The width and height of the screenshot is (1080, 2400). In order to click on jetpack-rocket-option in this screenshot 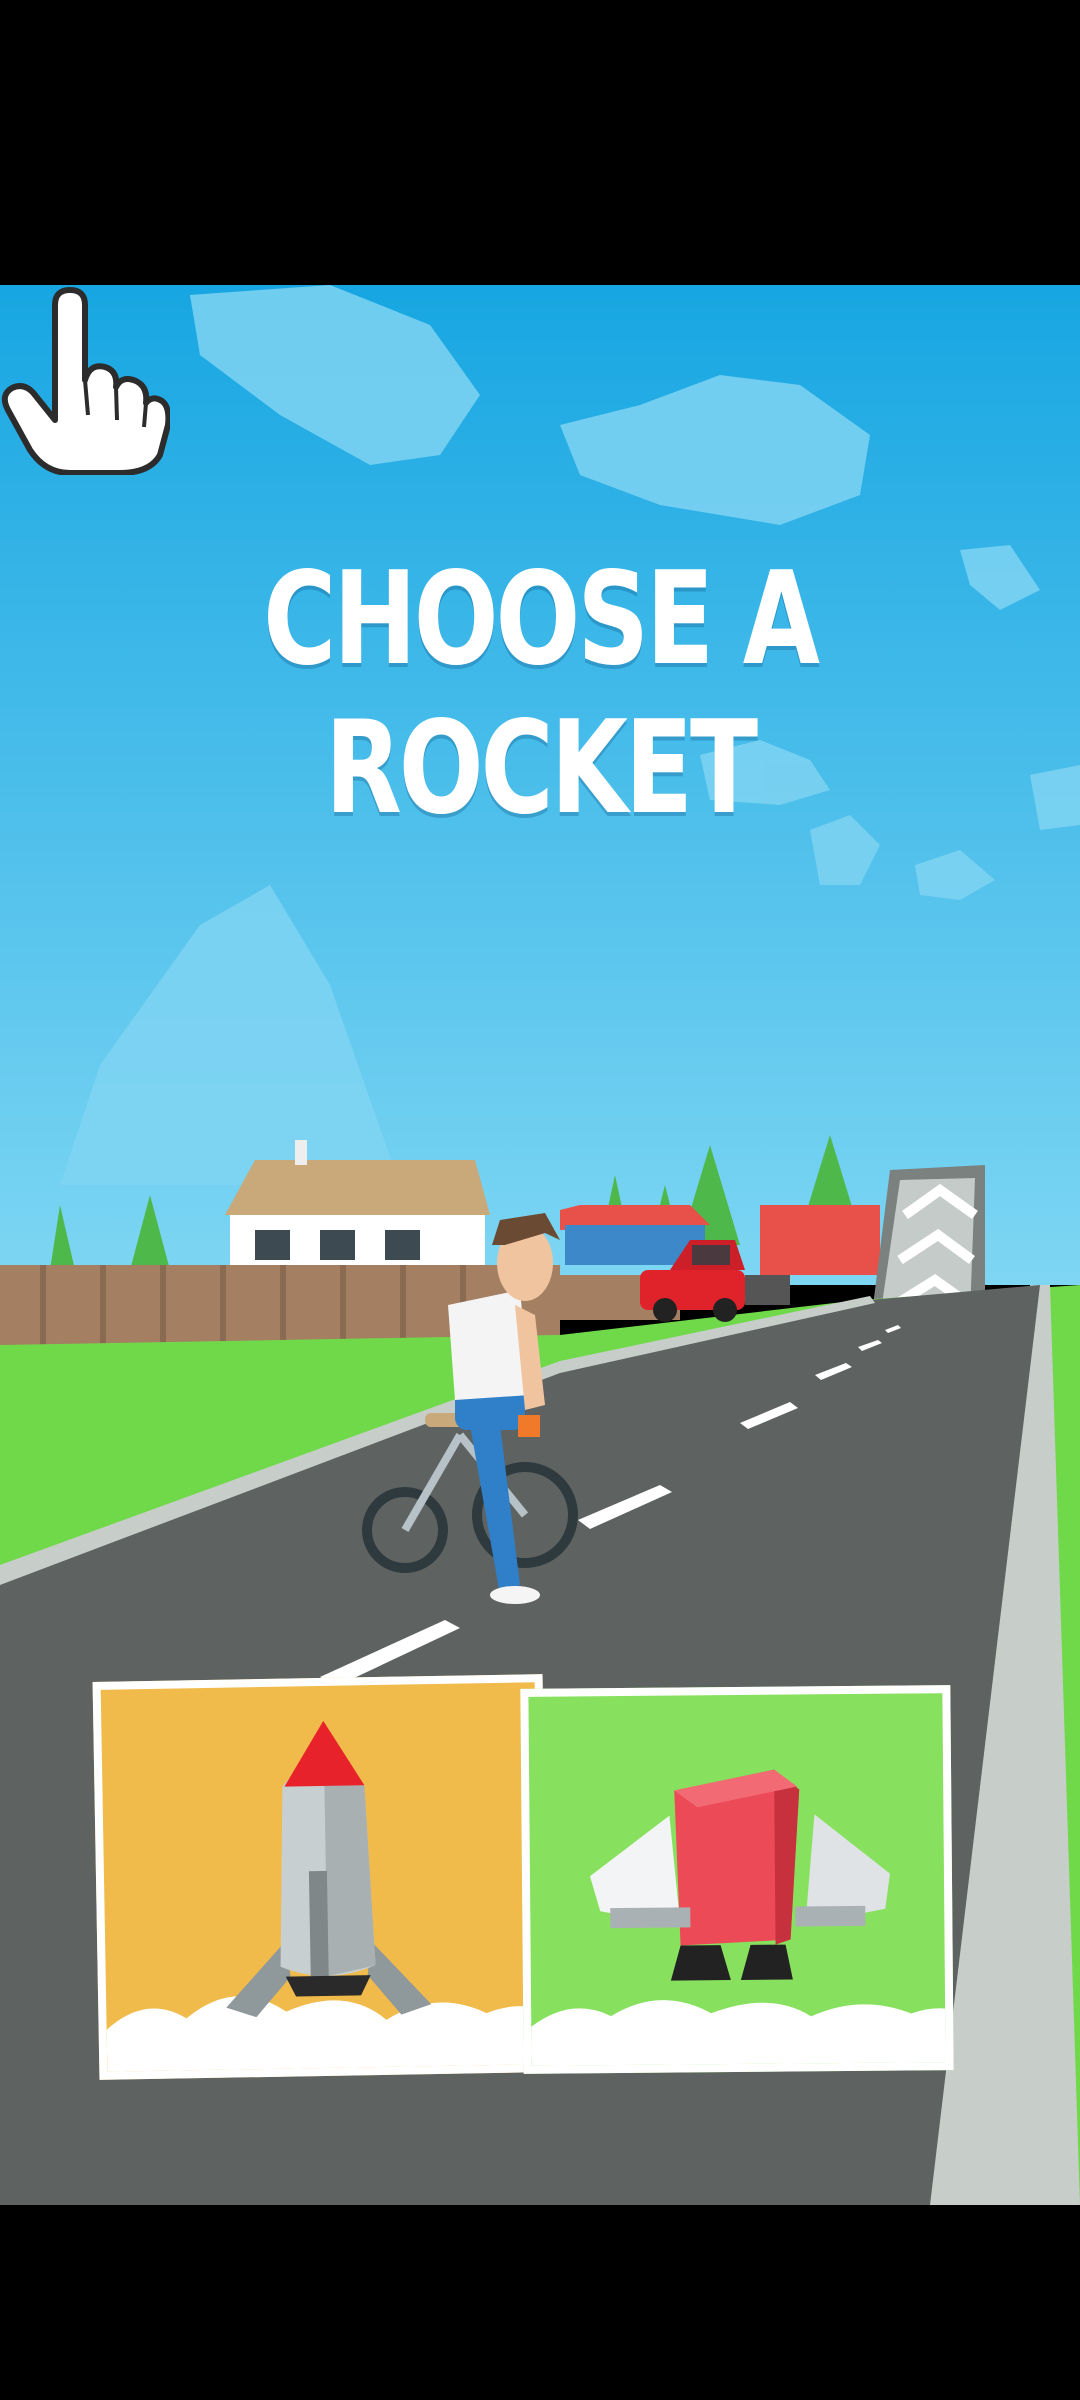, I will do `click(737, 1879)`.